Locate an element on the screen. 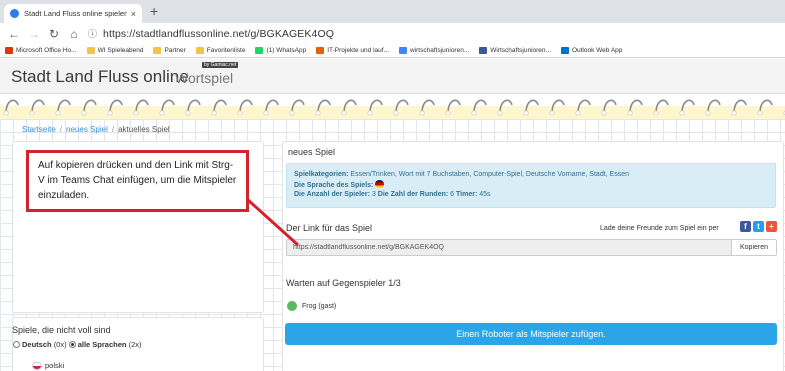 The image size is (785, 371). language-line: Die Sprache des Spiels: is located at coordinates (531, 185).